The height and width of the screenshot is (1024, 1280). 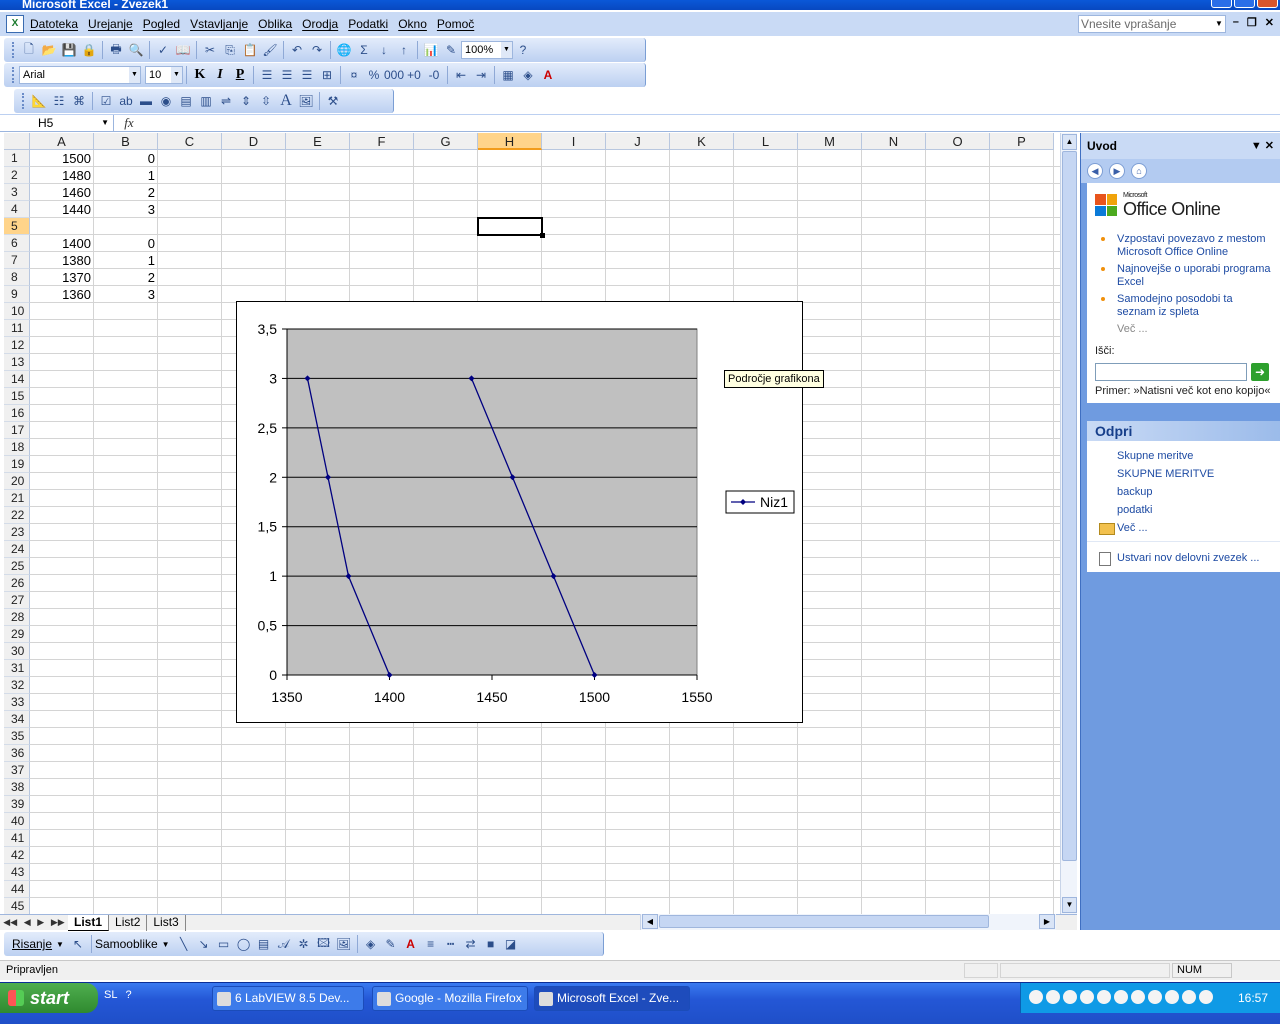 I want to click on menu-podatki: Podatki, so click(x=372, y=24).